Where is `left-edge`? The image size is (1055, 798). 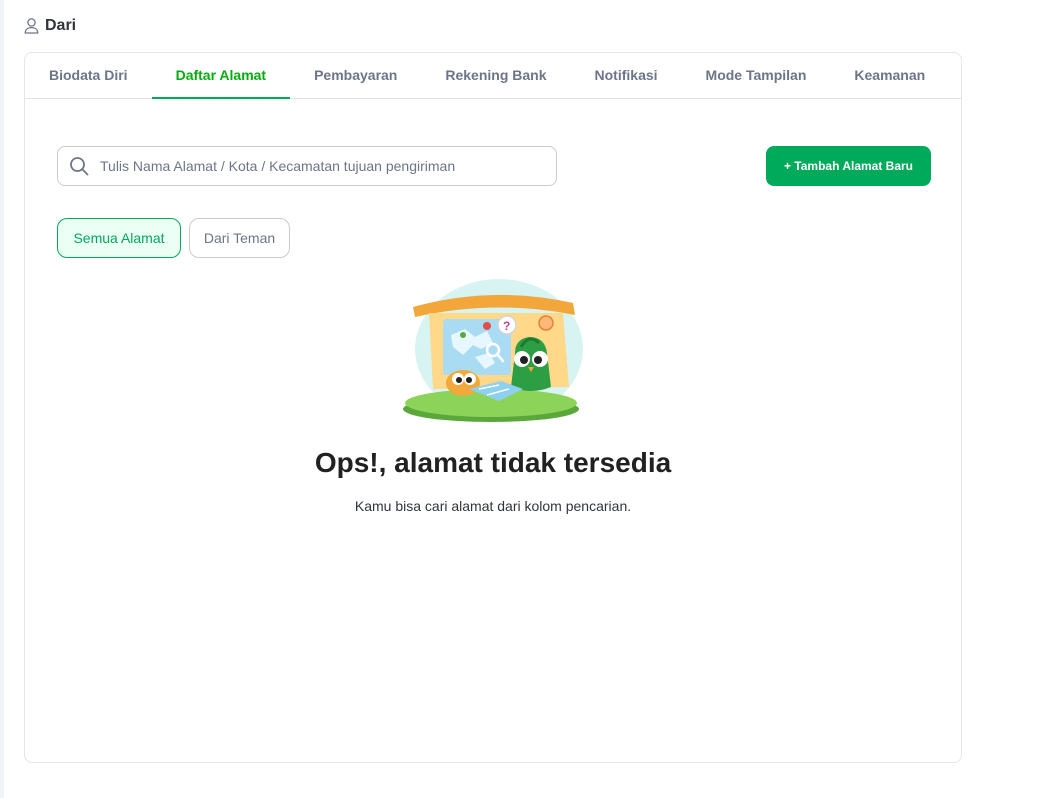
left-edge is located at coordinates (2, 399).